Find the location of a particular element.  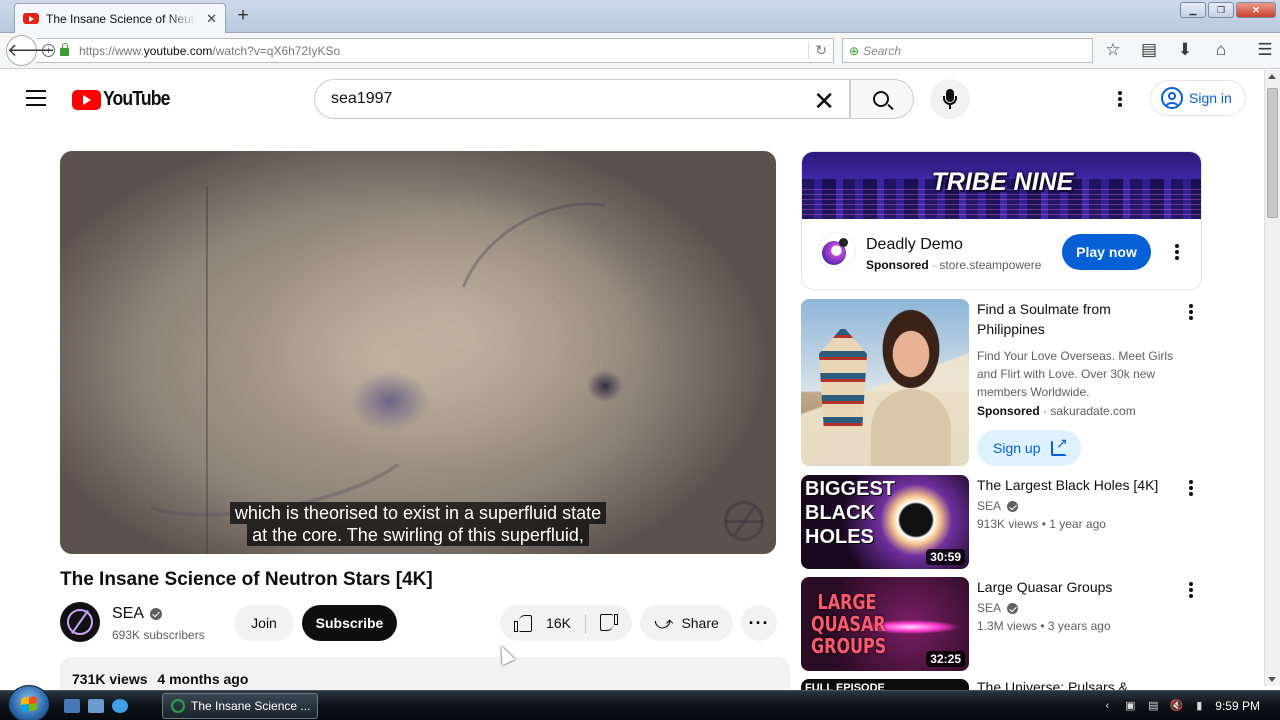

search-query: sea1997 is located at coordinates (362, 98).